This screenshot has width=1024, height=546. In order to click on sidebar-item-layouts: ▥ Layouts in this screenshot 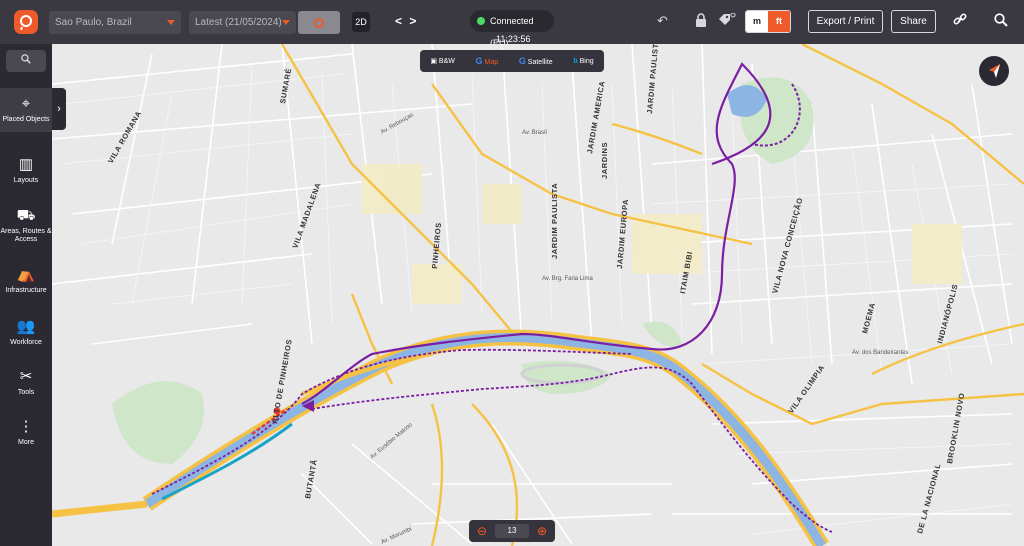, I will do `click(26, 170)`.